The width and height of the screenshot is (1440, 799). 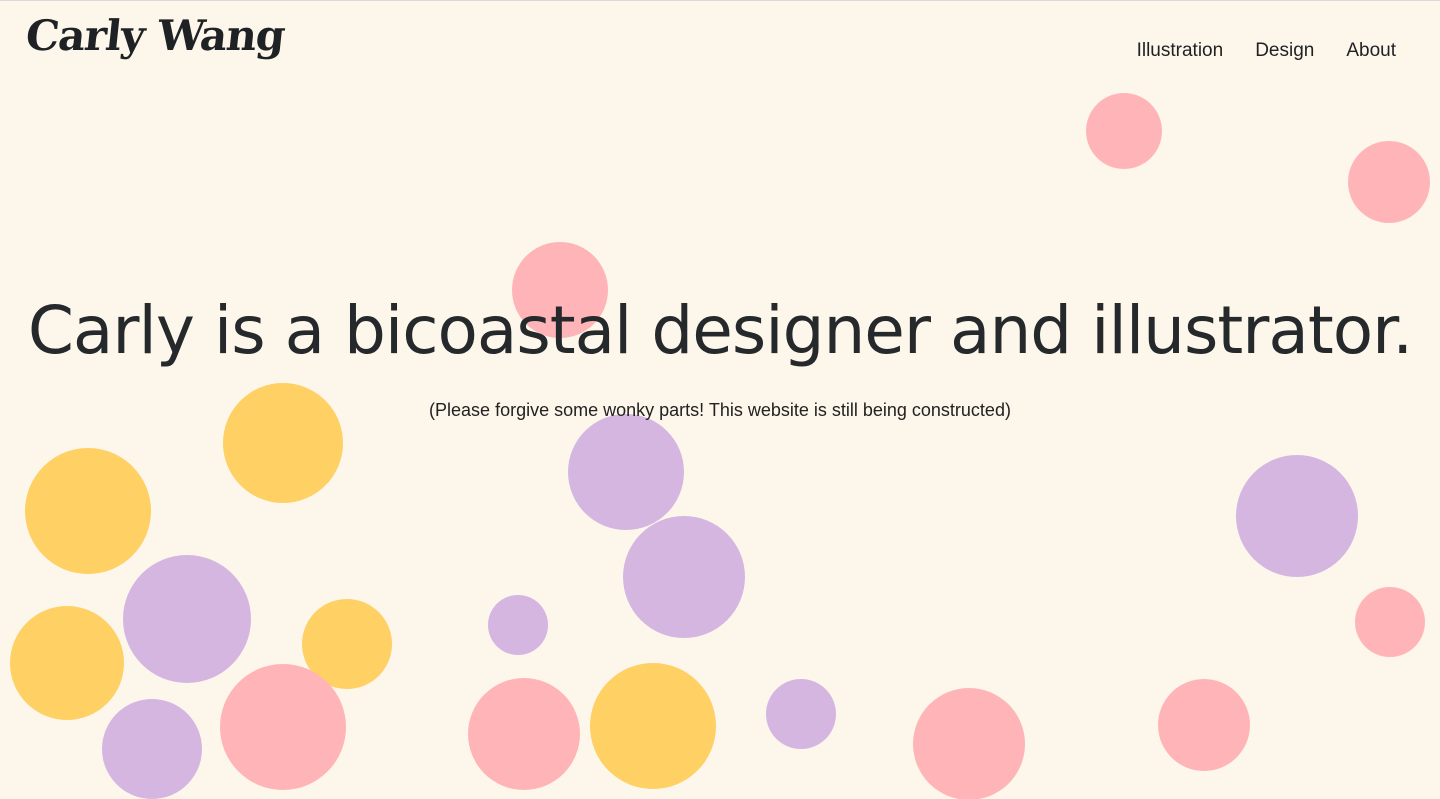 I want to click on nav-illustration-link: Illustration, so click(x=1180, y=51).